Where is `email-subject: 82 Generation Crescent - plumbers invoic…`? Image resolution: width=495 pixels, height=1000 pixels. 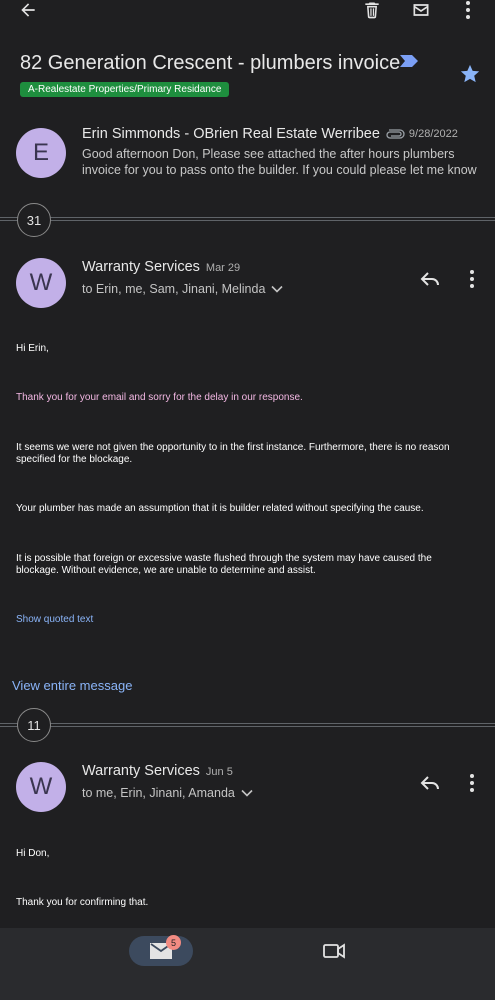 email-subject: 82 Generation Crescent - plumbers invoic… is located at coordinates (210, 63).